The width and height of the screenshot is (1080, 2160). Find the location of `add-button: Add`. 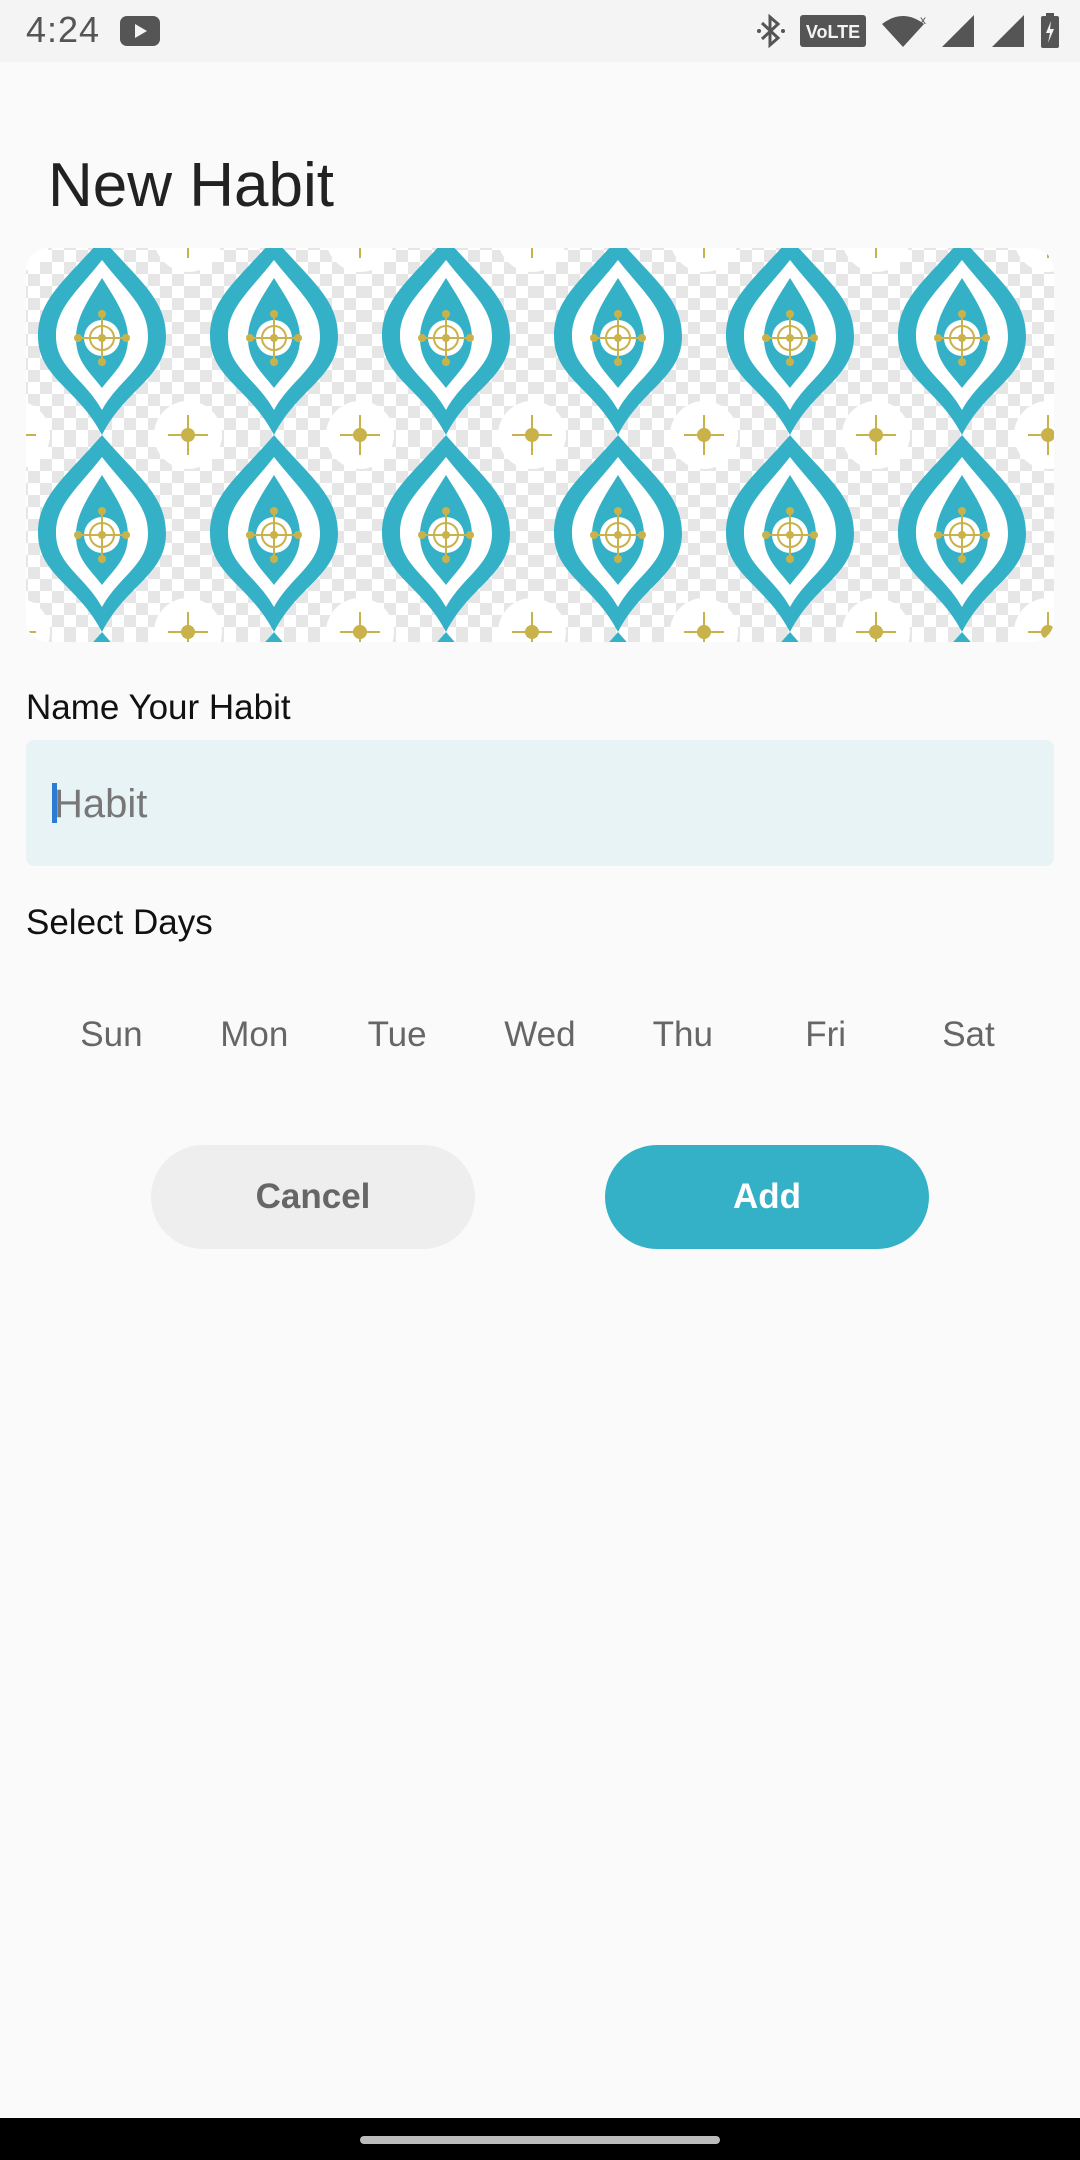

add-button: Add is located at coordinates (767, 1197).